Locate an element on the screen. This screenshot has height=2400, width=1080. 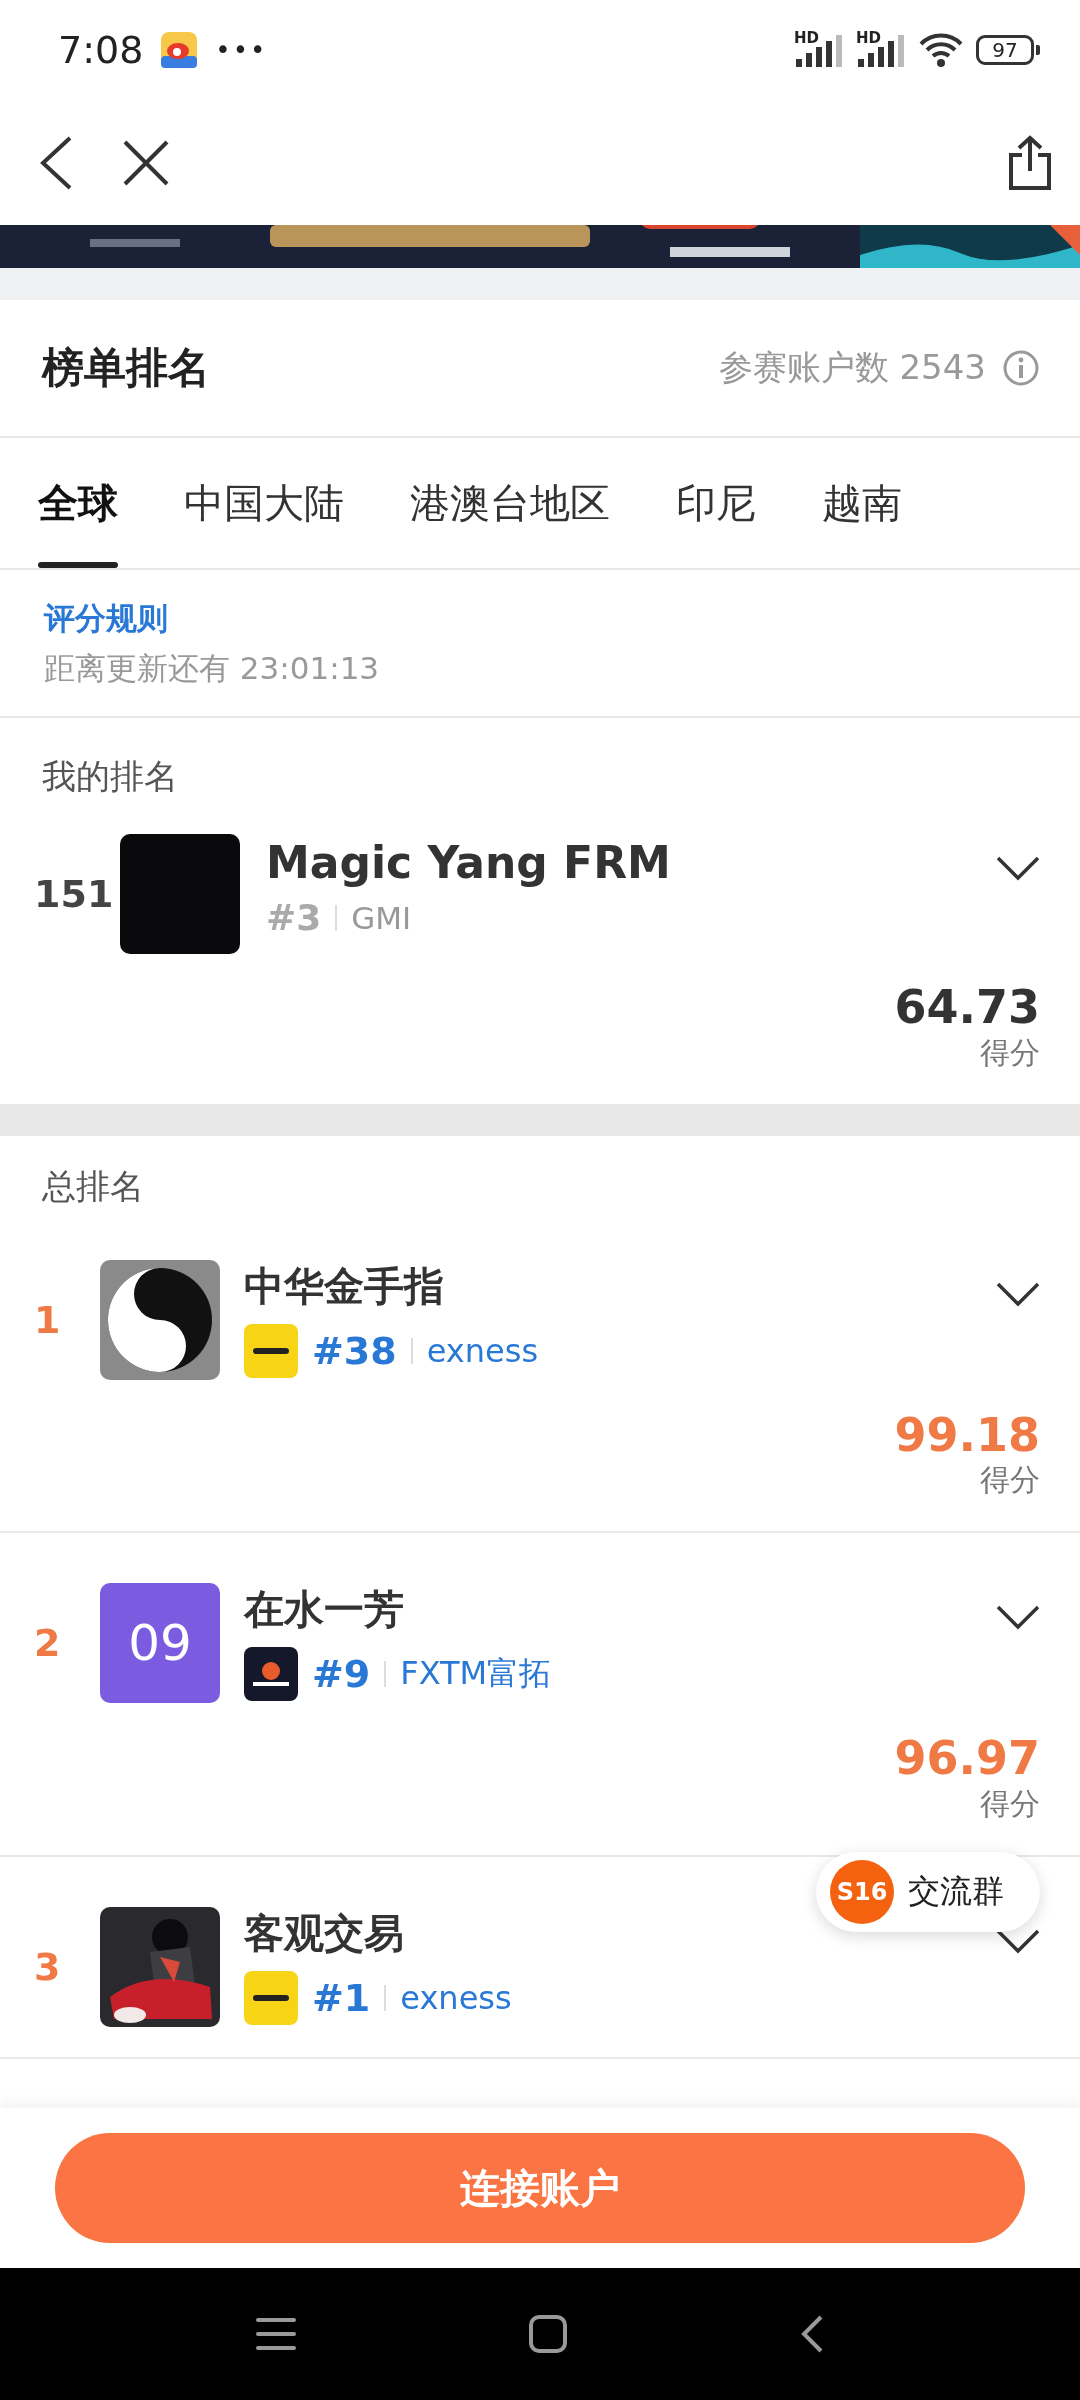
home-icon is located at coordinates (548, 2334).